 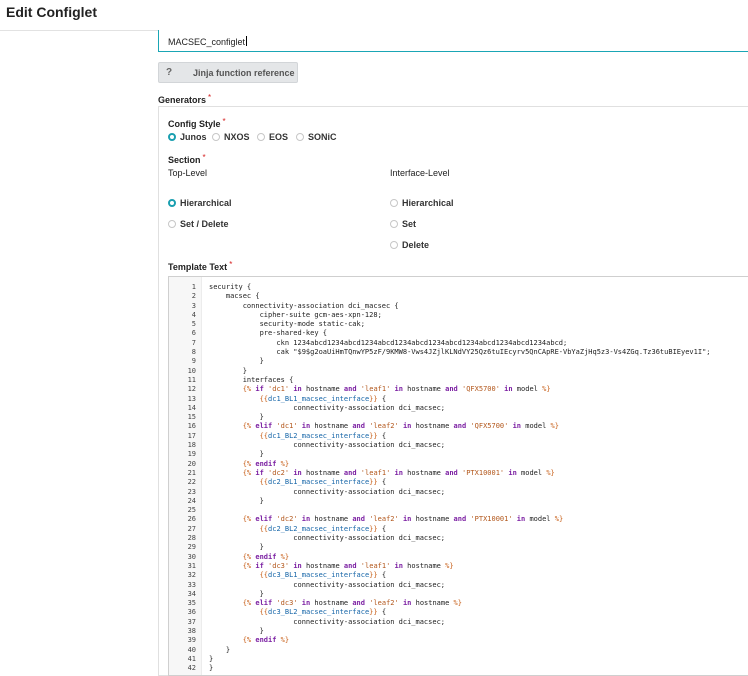 I want to click on line-text: {{dc1_BL2_macsec_interface}} {, so click(x=323, y=435).